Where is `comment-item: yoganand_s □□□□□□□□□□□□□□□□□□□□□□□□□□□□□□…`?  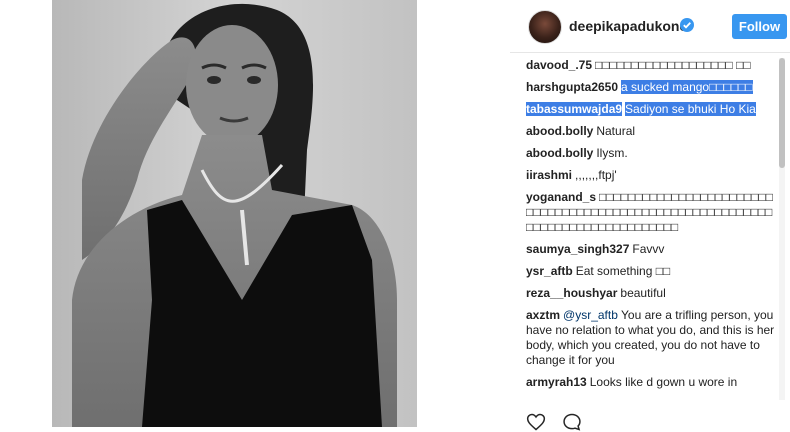 comment-item: yoganand_s □□□□□□□□□□□□□□□□□□□□□□□□□□□□□□… is located at coordinates (651, 212).